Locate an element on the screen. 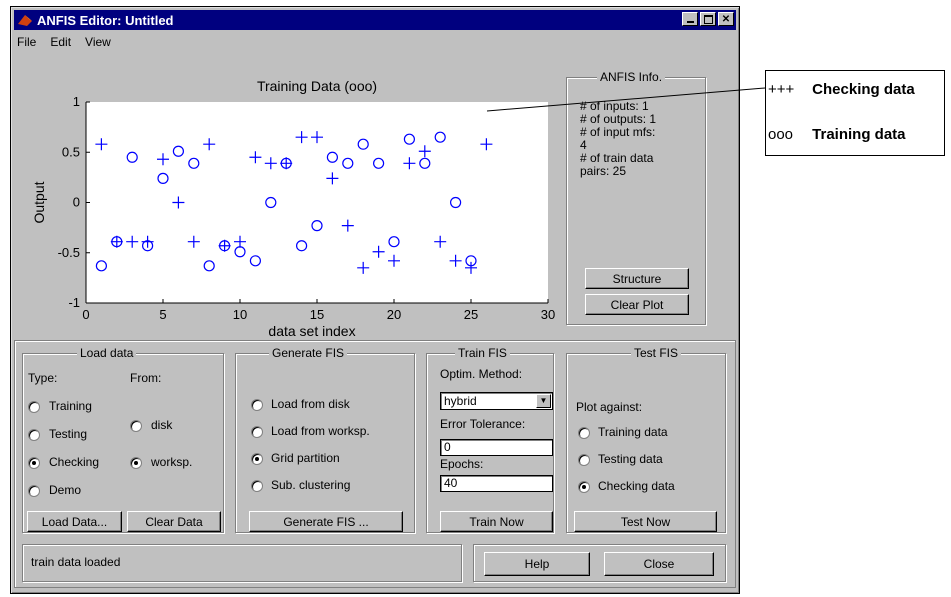  callout-training-text: Training data is located at coordinates (859, 134).